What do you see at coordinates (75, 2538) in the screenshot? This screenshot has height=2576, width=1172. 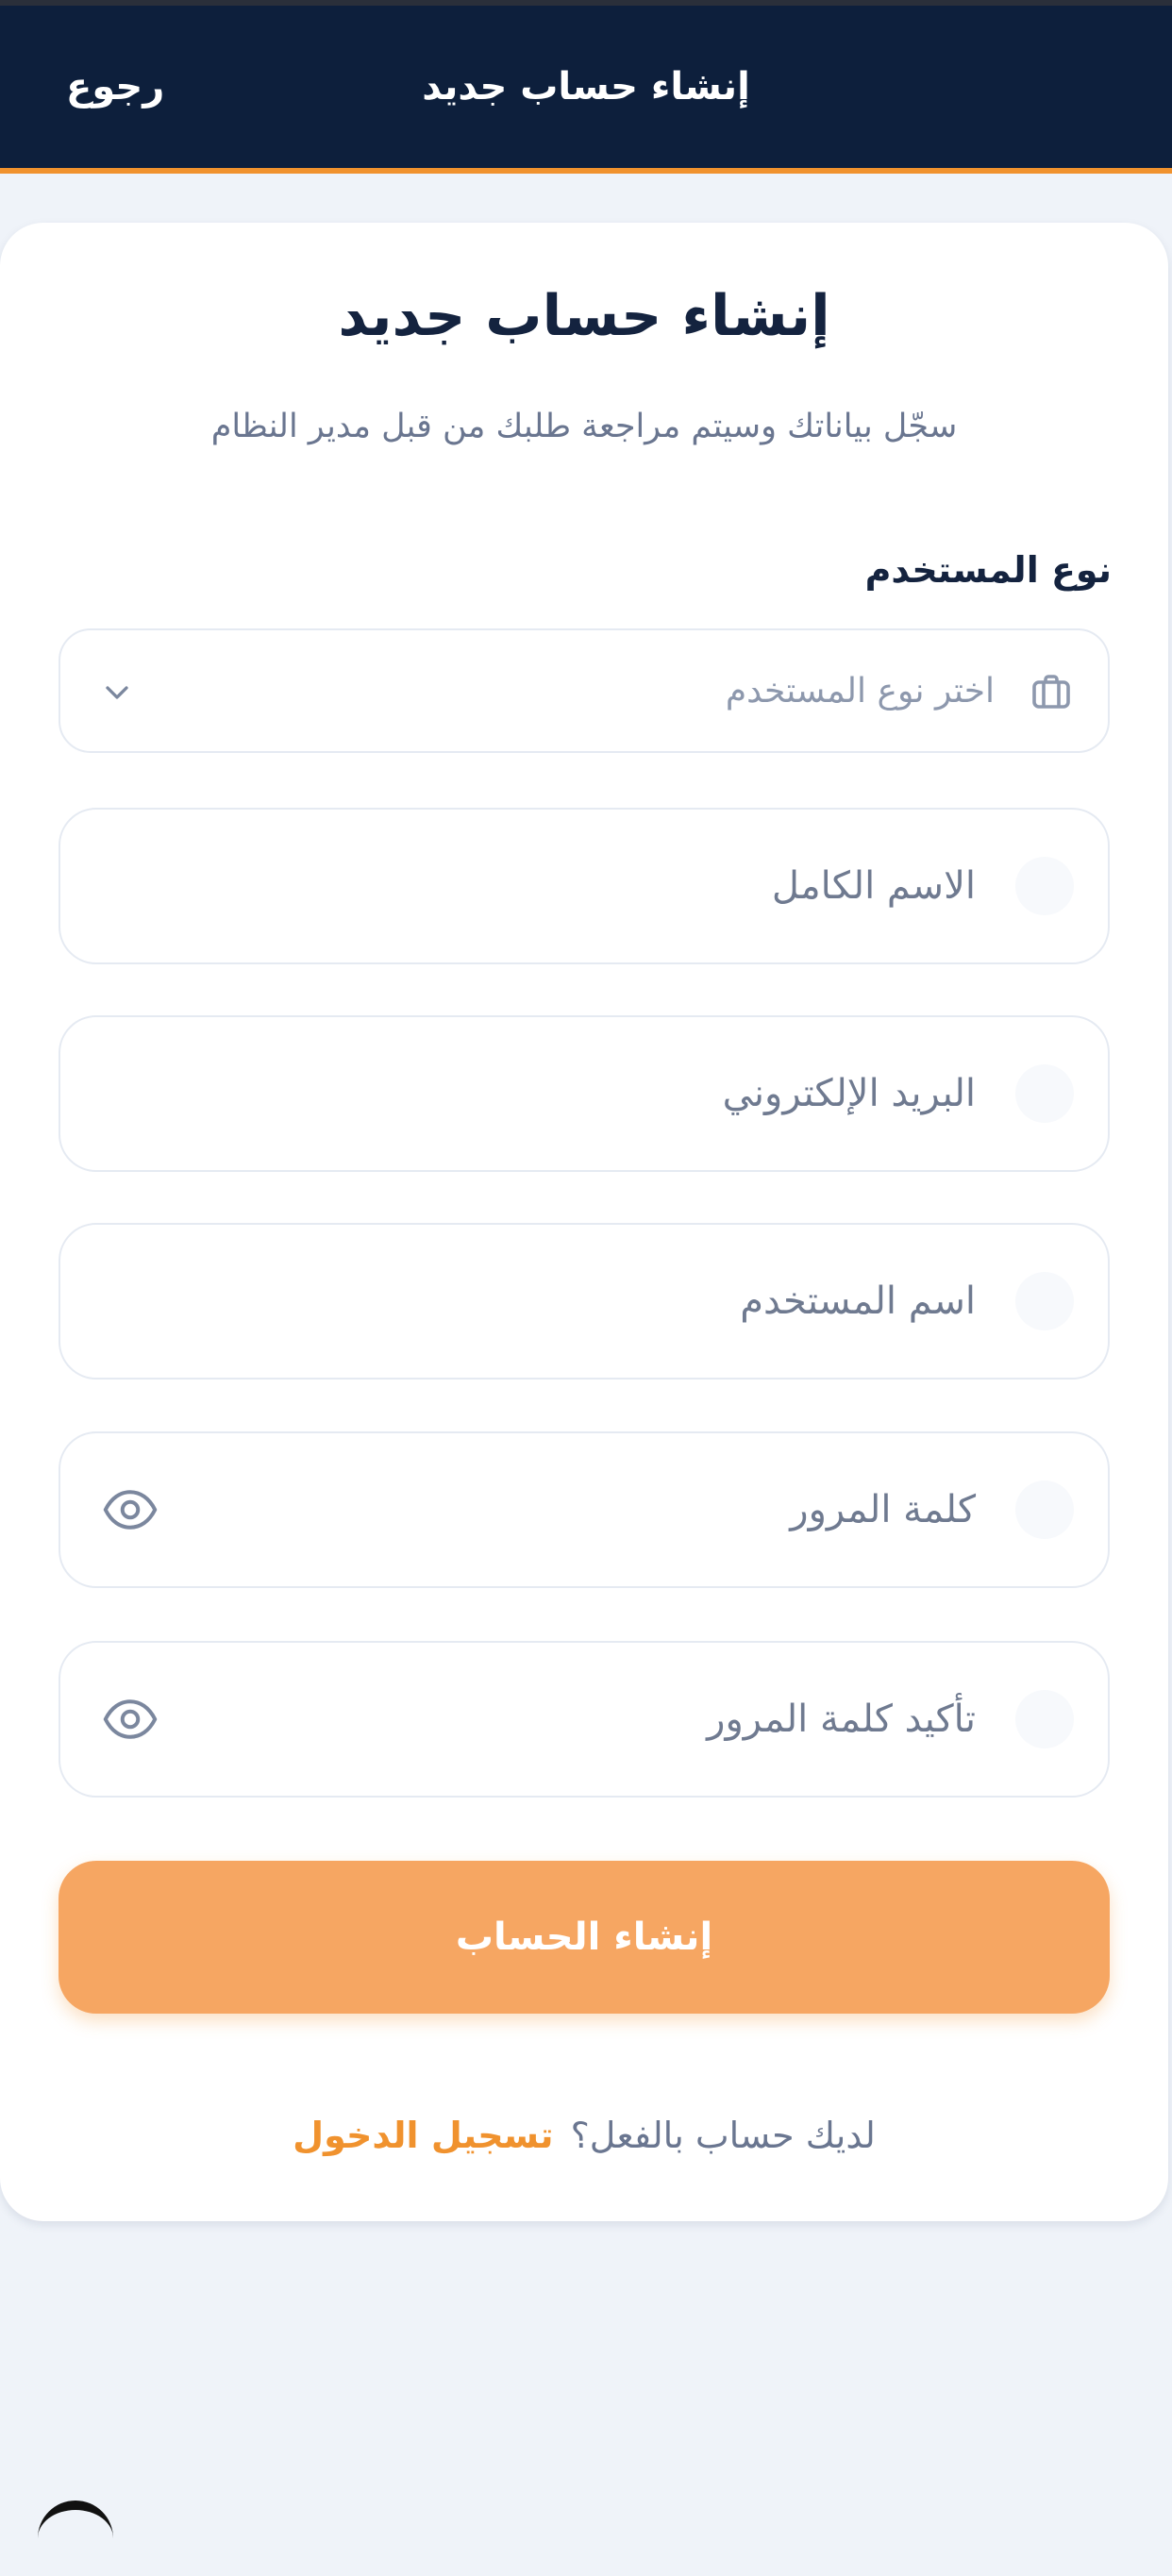 I see `home-indicator` at bounding box center [75, 2538].